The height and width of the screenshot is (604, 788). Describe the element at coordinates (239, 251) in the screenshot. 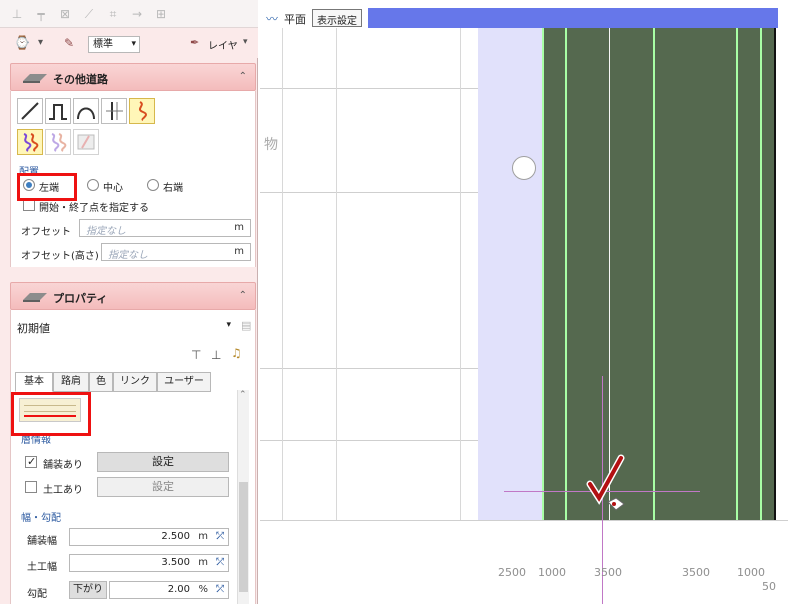

I see `offset-height-unit: m` at that location.